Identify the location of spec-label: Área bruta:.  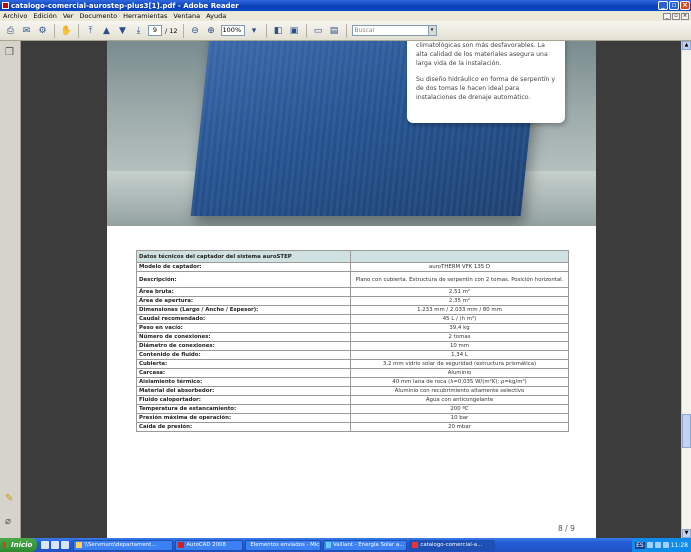
(243, 292).